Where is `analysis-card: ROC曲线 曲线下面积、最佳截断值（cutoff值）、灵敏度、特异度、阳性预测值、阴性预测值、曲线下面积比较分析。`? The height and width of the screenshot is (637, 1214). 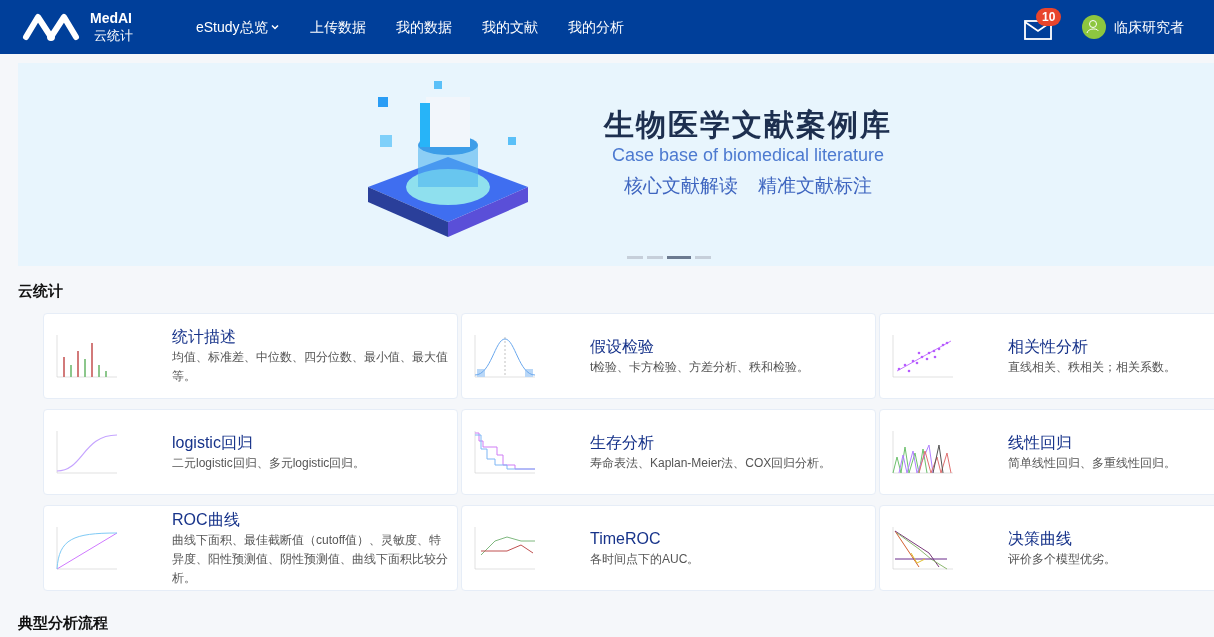 analysis-card: ROC曲线 曲线下面积、最佳截断值（cutoff值）、灵敏度、特异度、阳性预测值、阴性预测值、曲线下面积比较分析。 is located at coordinates (250, 548).